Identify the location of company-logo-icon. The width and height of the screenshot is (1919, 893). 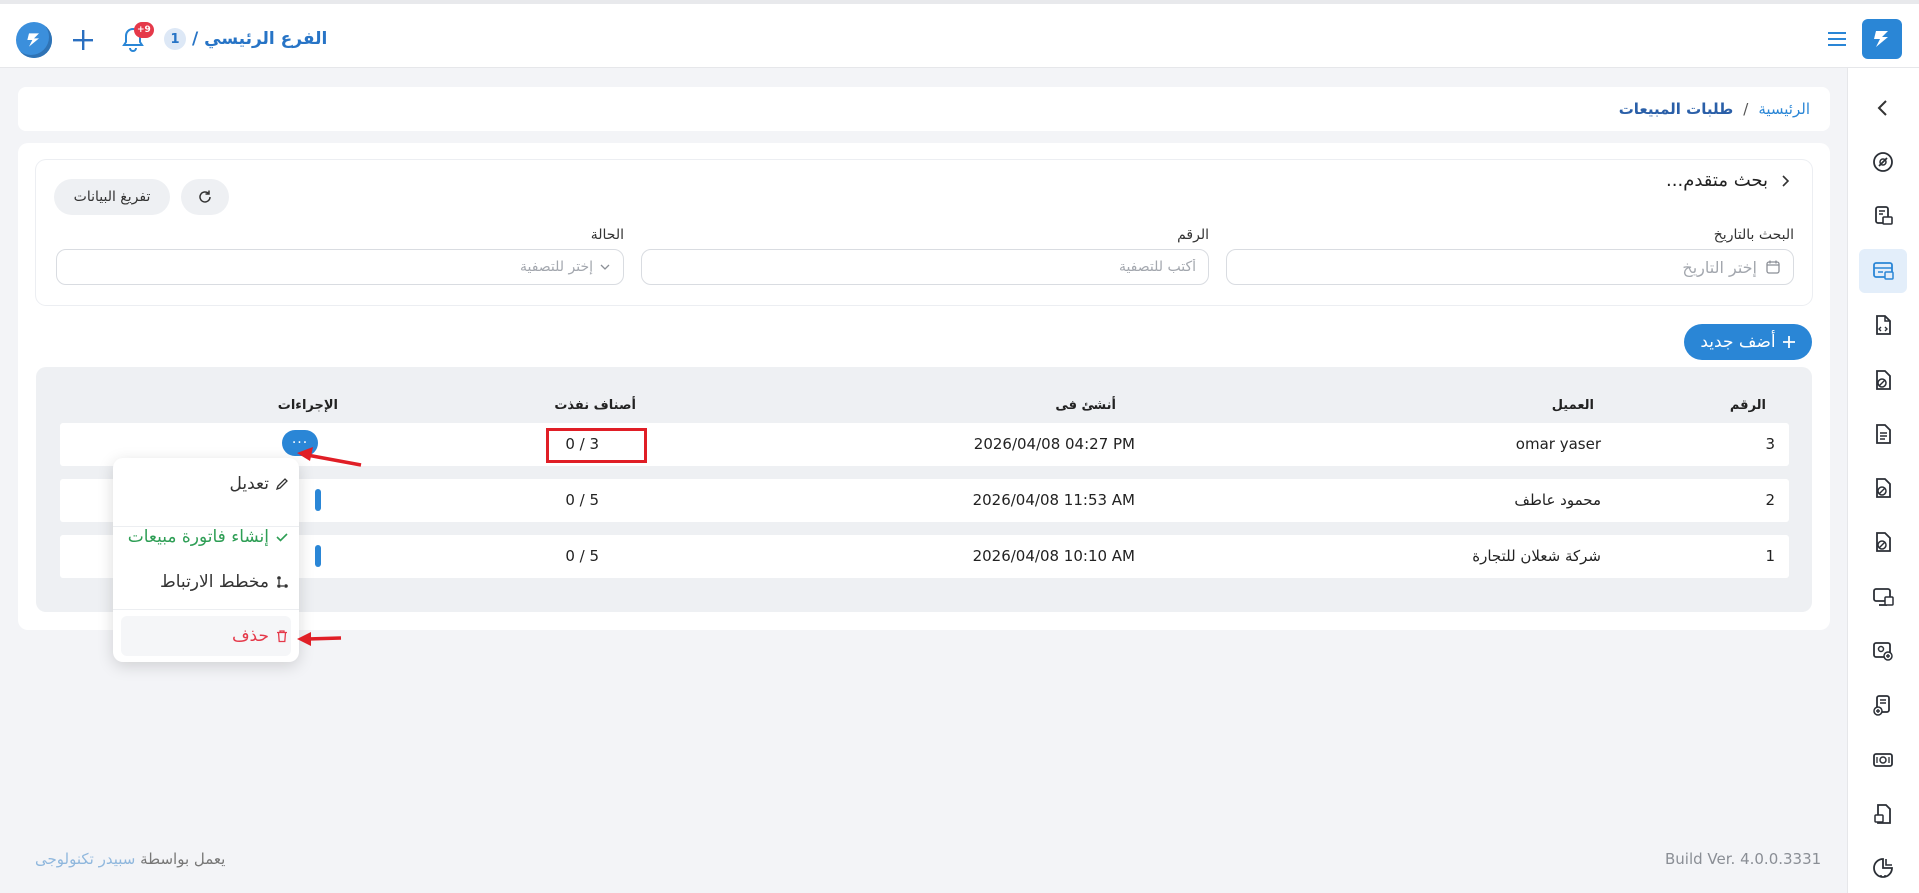
(34, 40).